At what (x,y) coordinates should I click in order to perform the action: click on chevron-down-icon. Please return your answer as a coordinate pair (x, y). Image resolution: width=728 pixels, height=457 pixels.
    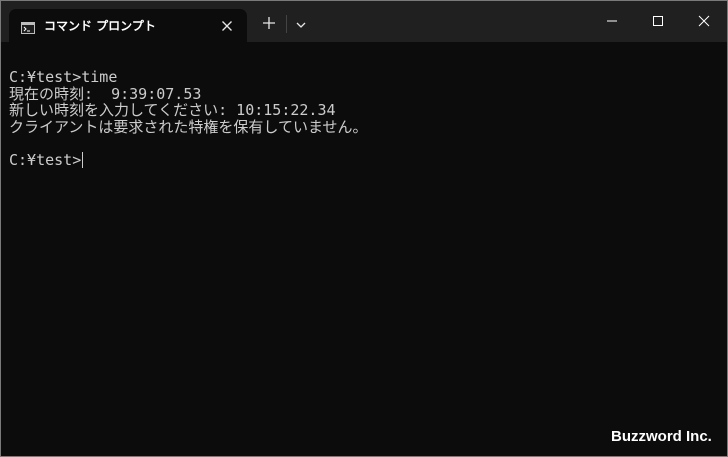
    Looking at the image, I should click on (301, 24).